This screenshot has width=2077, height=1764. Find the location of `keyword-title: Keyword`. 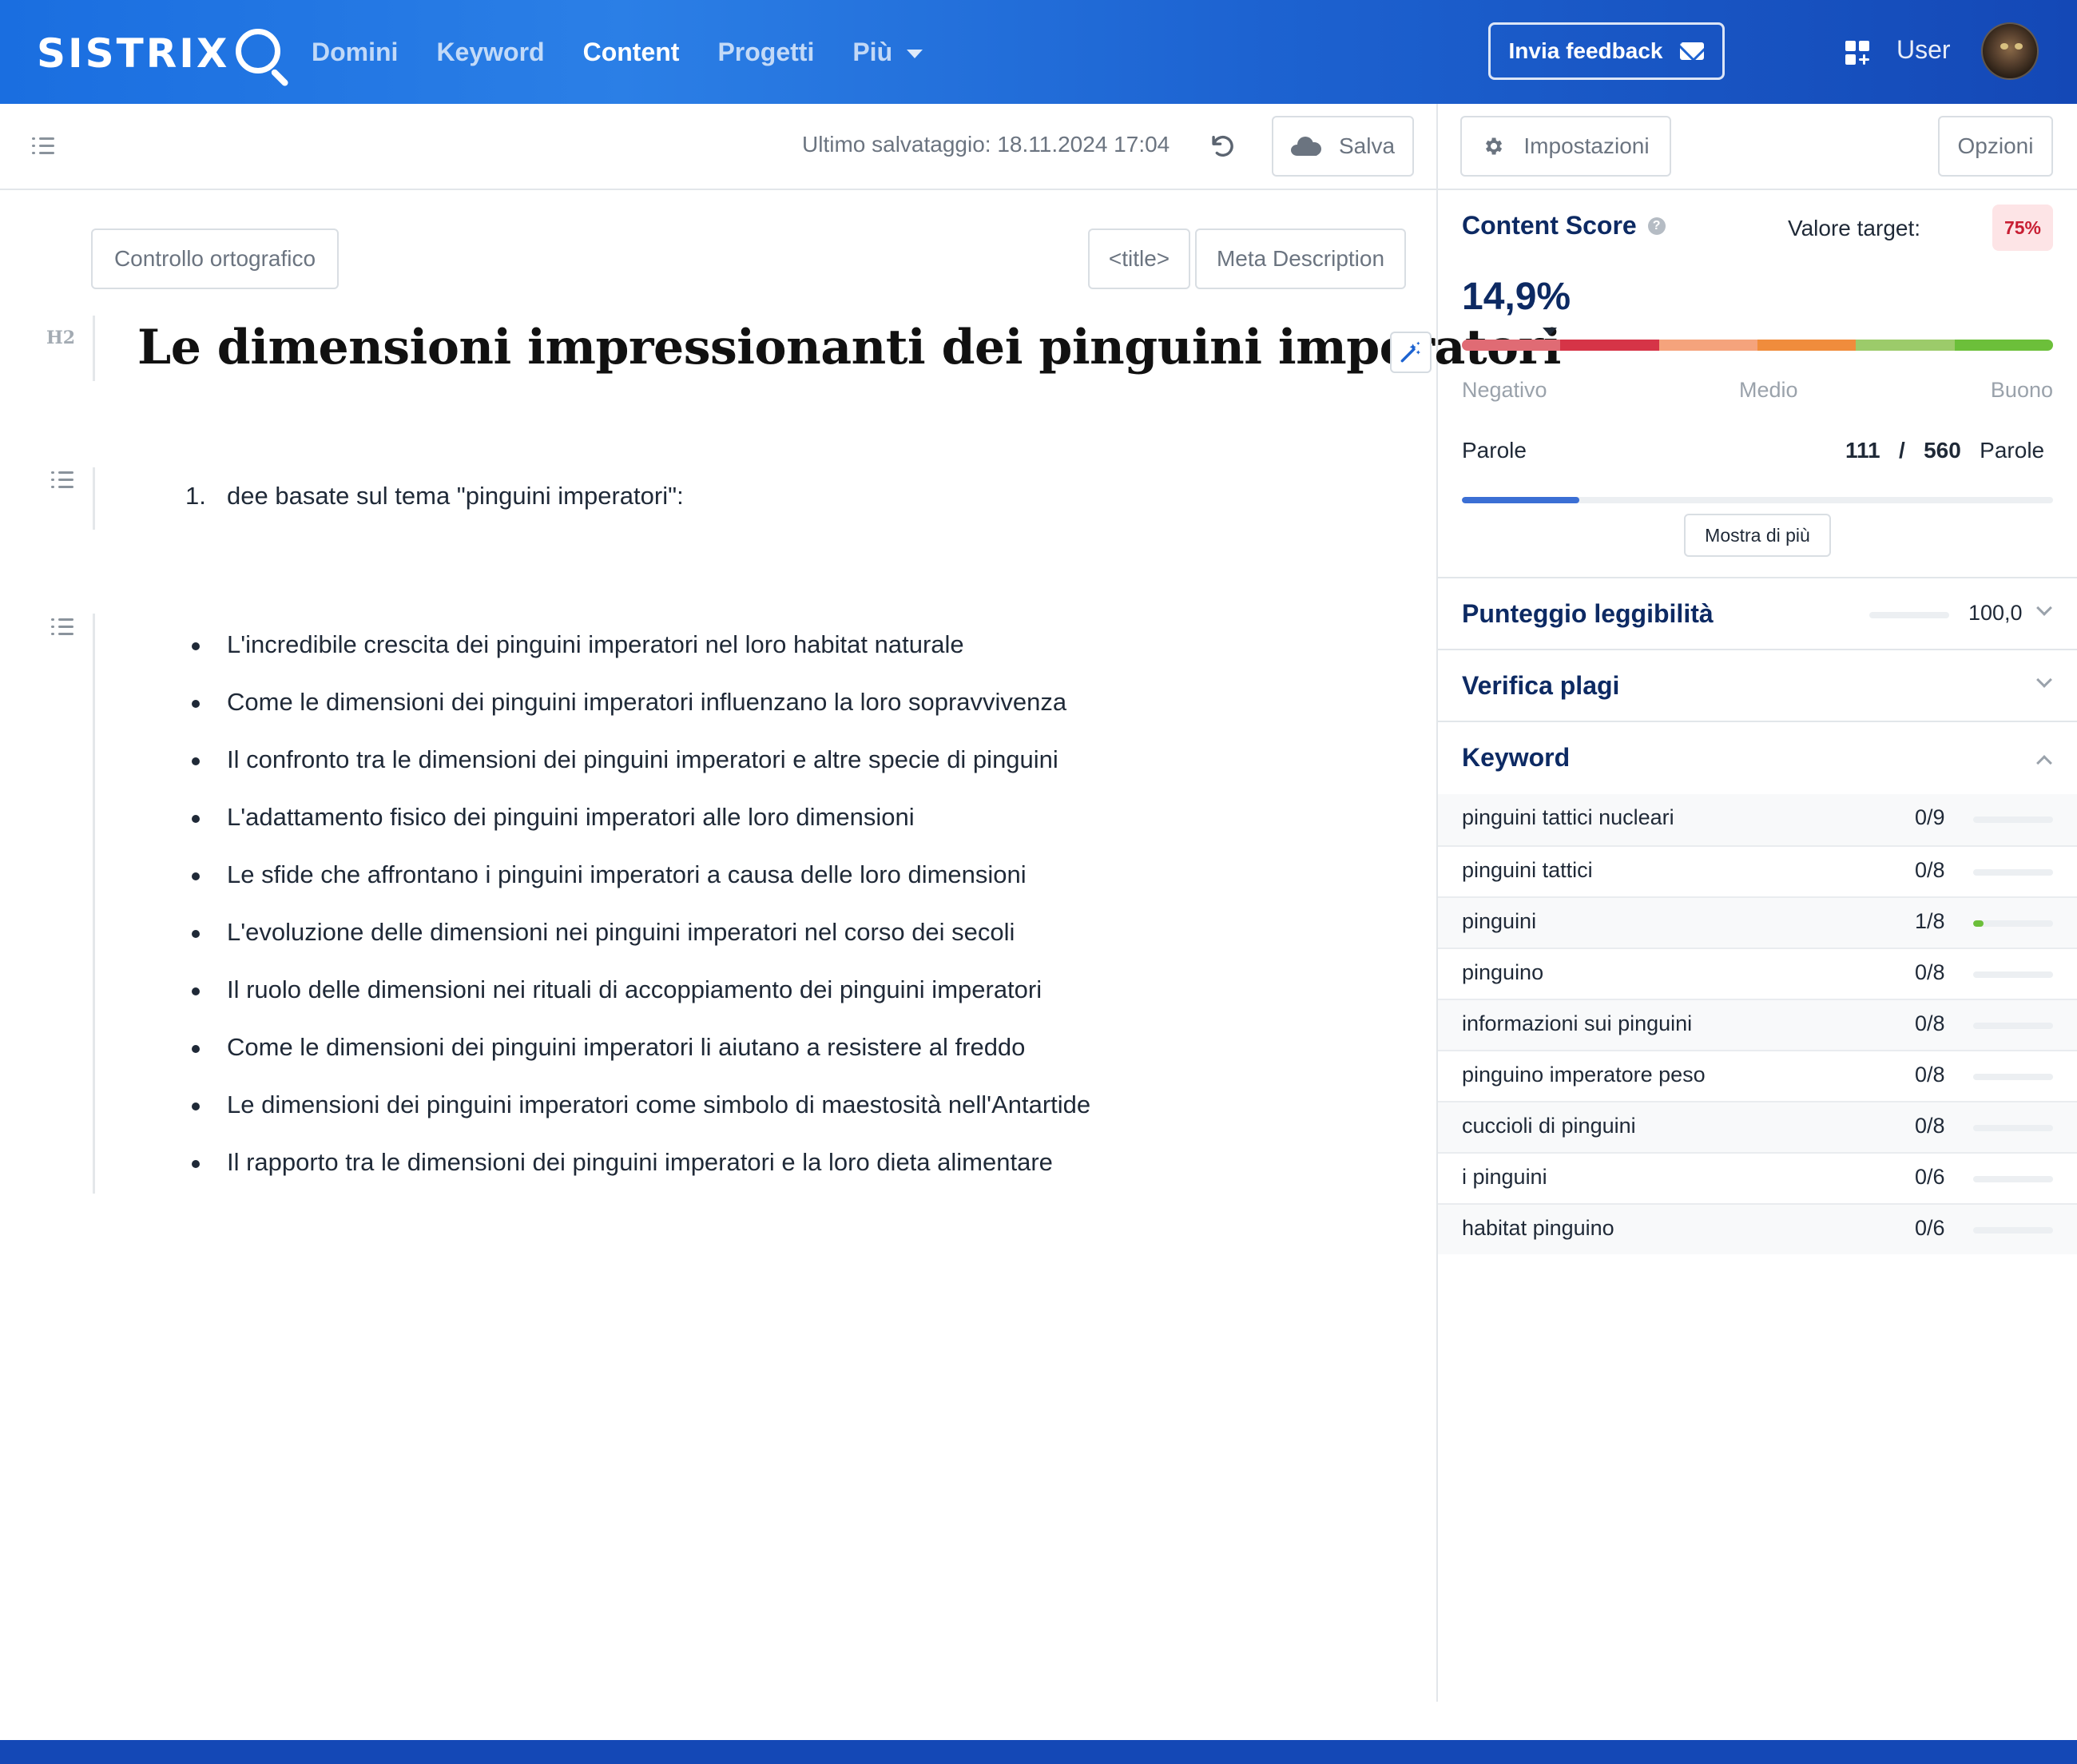

keyword-title: Keyword is located at coordinates (1517, 757).